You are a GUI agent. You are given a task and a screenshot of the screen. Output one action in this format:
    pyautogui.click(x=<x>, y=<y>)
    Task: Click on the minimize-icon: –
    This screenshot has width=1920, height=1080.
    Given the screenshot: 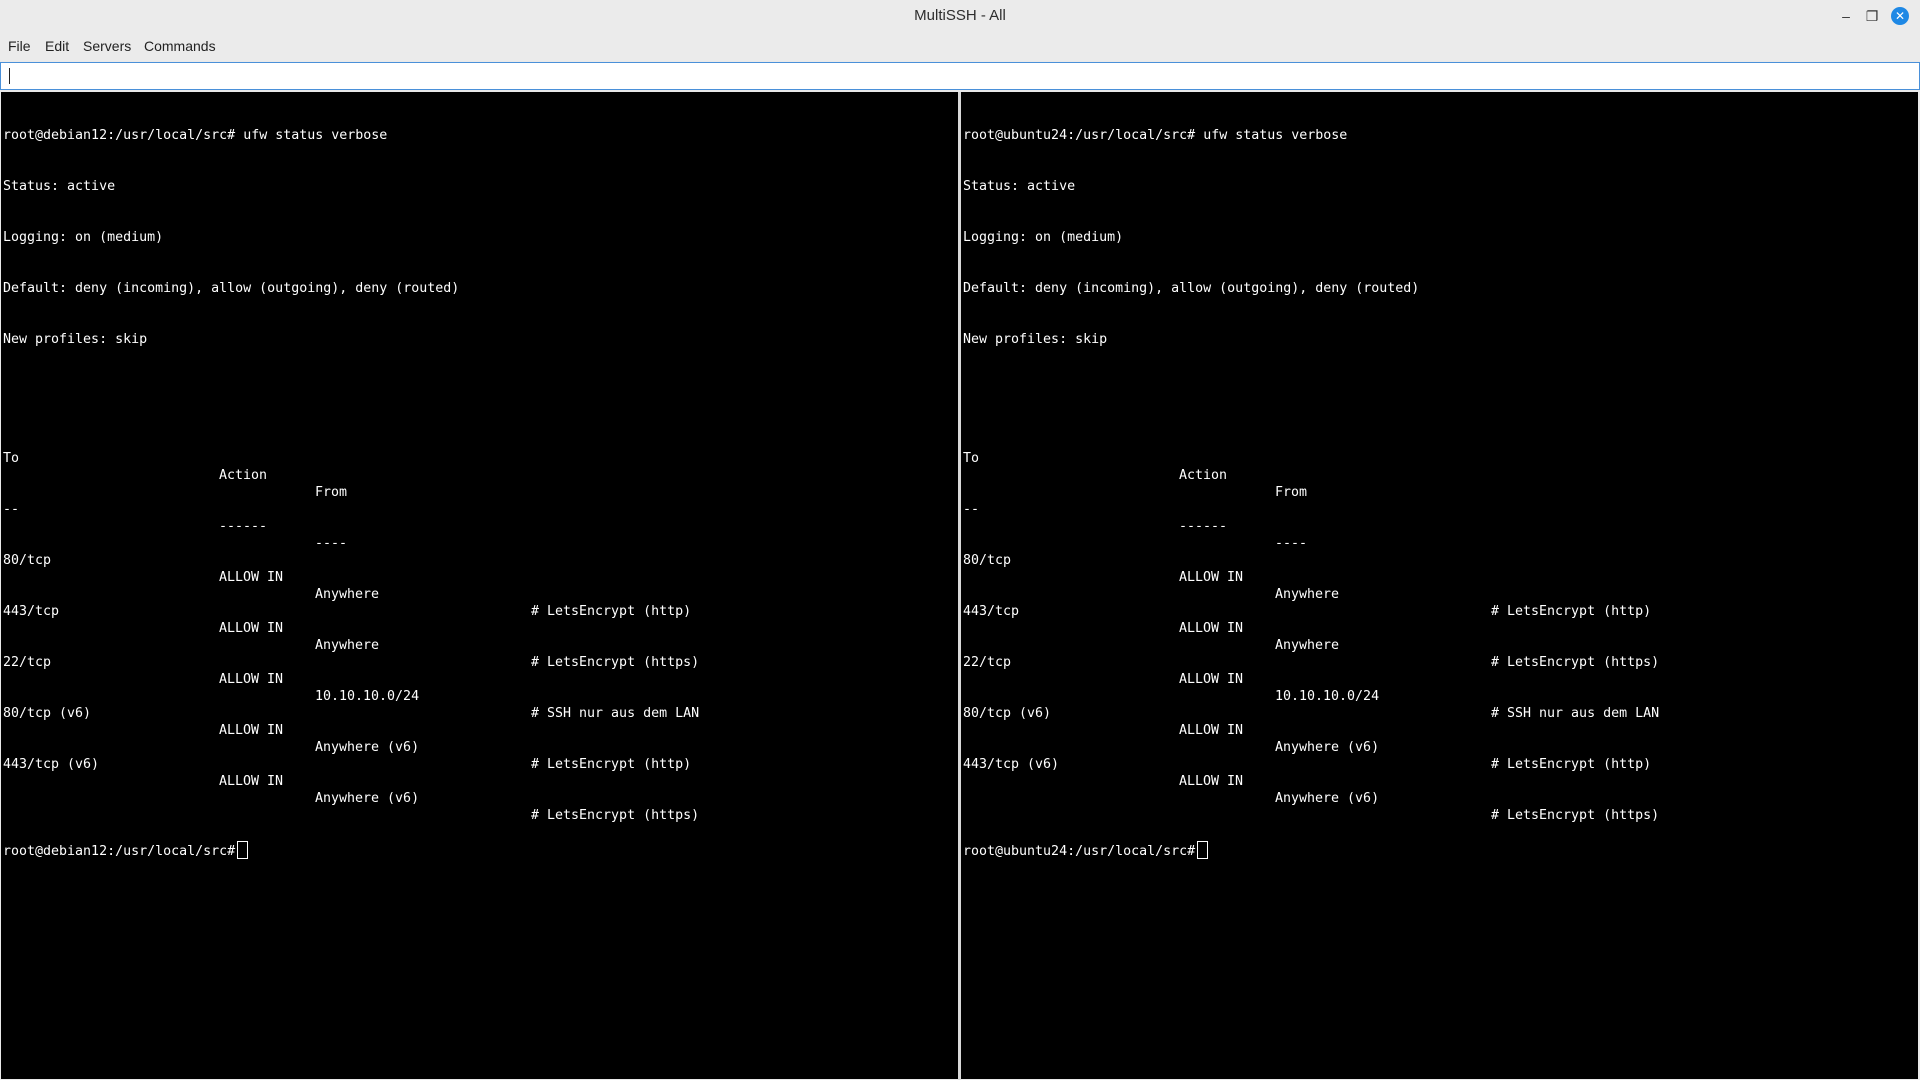 What is the action you would take?
    pyautogui.click(x=1846, y=16)
    